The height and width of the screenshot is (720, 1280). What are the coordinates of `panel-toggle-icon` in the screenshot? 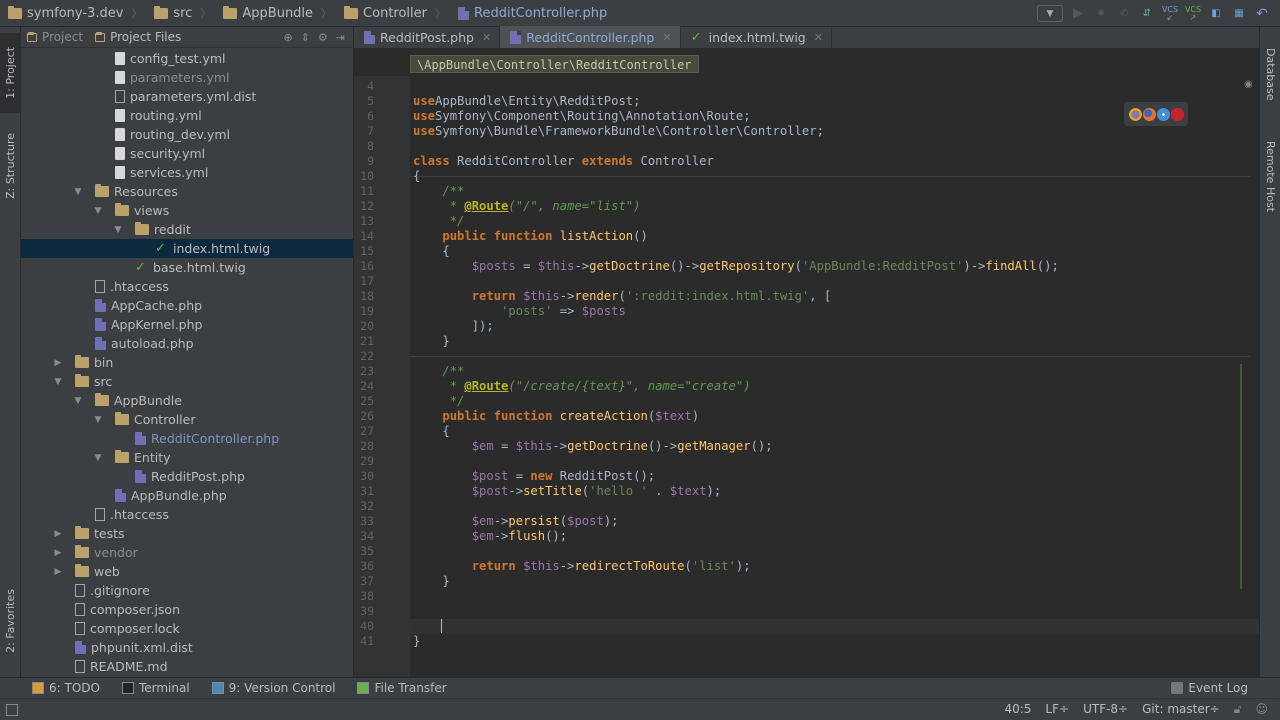 It's located at (12, 709).